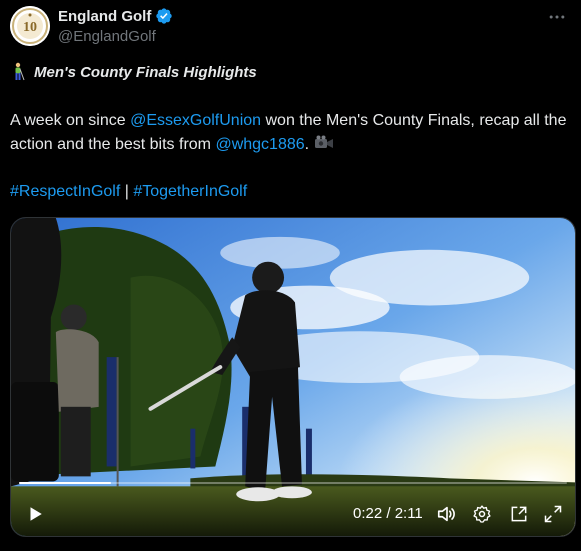 Image resolution: width=581 pixels, height=551 pixels. I want to click on tweet-title: Men's County Finals Highlights, so click(145, 72).